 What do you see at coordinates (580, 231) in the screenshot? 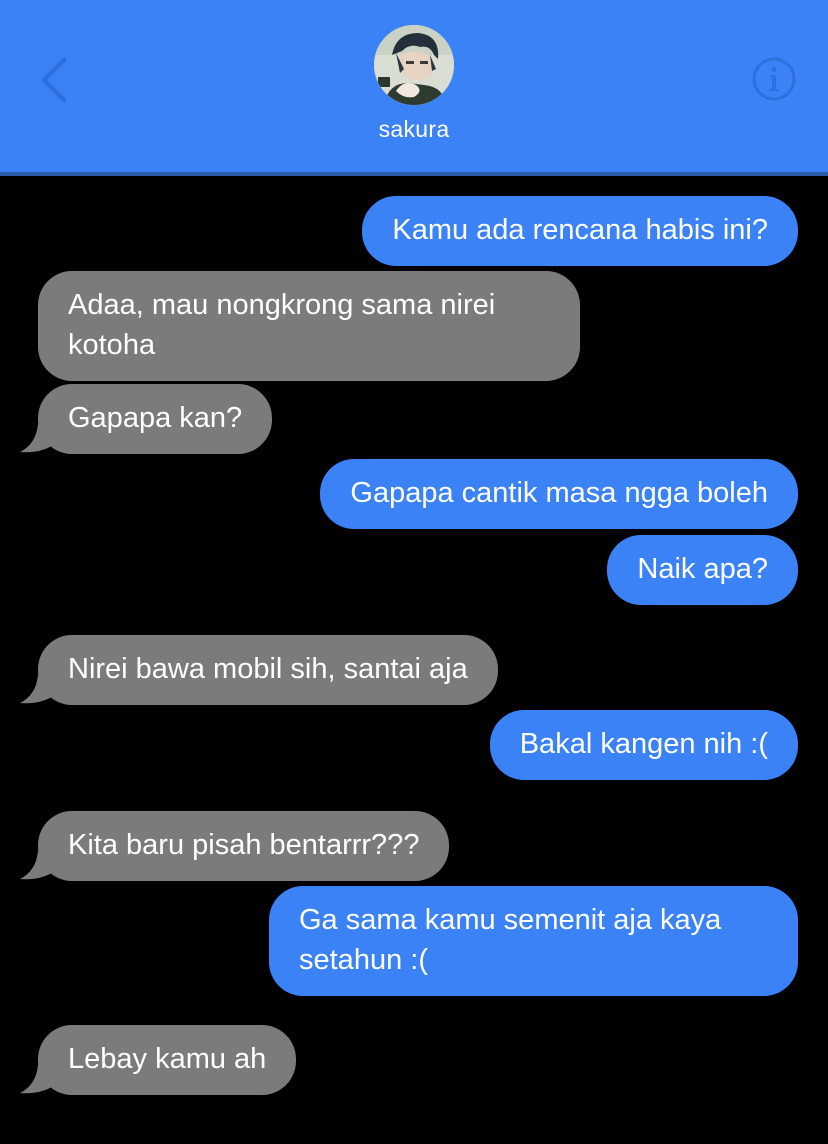
I see `message-outgoing: Kamu ada rencana habis ini?` at bounding box center [580, 231].